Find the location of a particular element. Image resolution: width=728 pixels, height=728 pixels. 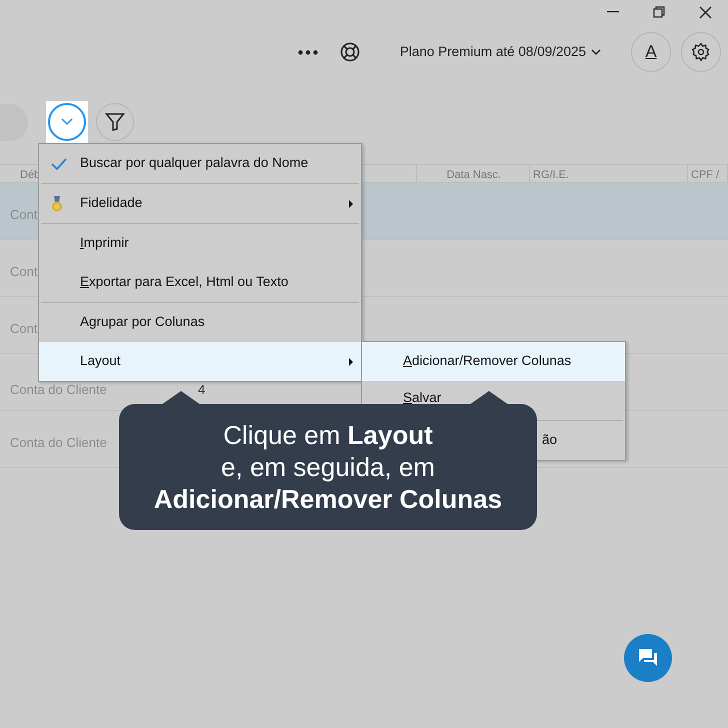

table-cell: 4 is located at coordinates (202, 389).